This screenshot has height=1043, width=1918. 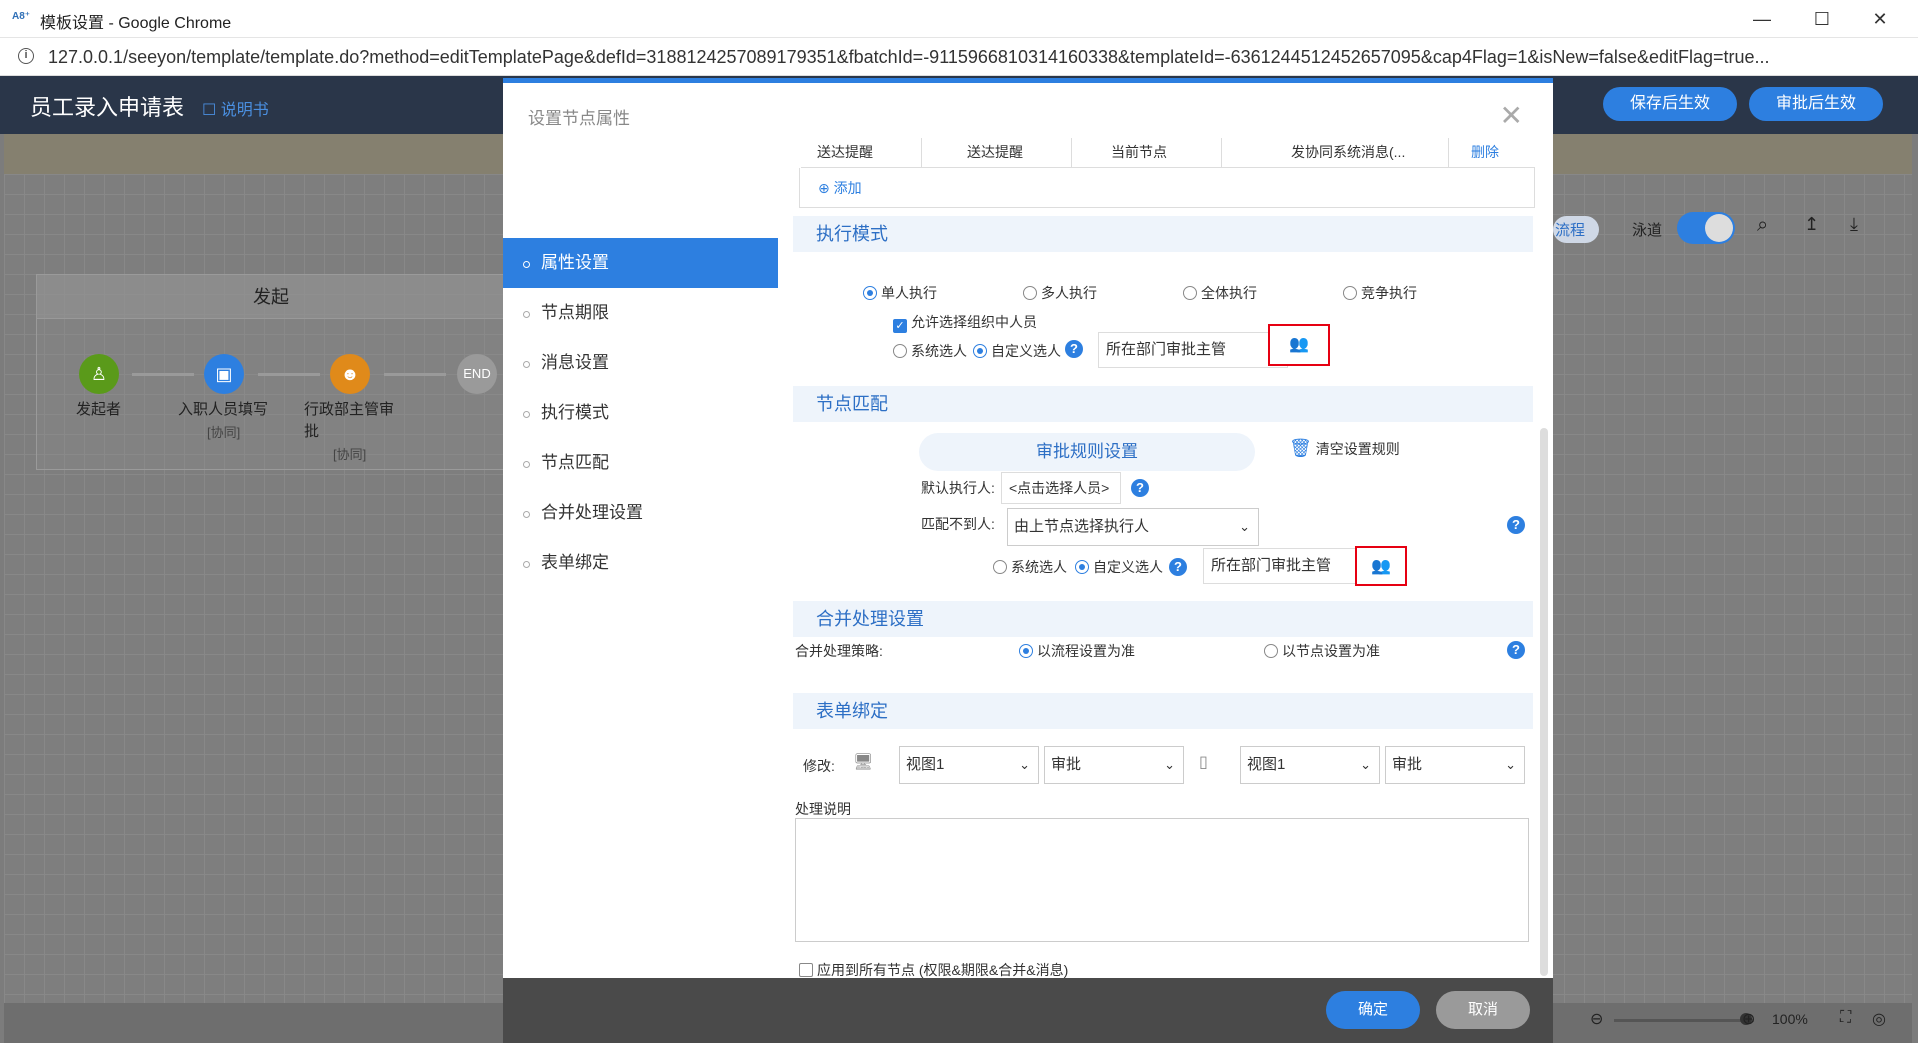 What do you see at coordinates (477, 374) in the screenshot?
I see `end-node: END` at bounding box center [477, 374].